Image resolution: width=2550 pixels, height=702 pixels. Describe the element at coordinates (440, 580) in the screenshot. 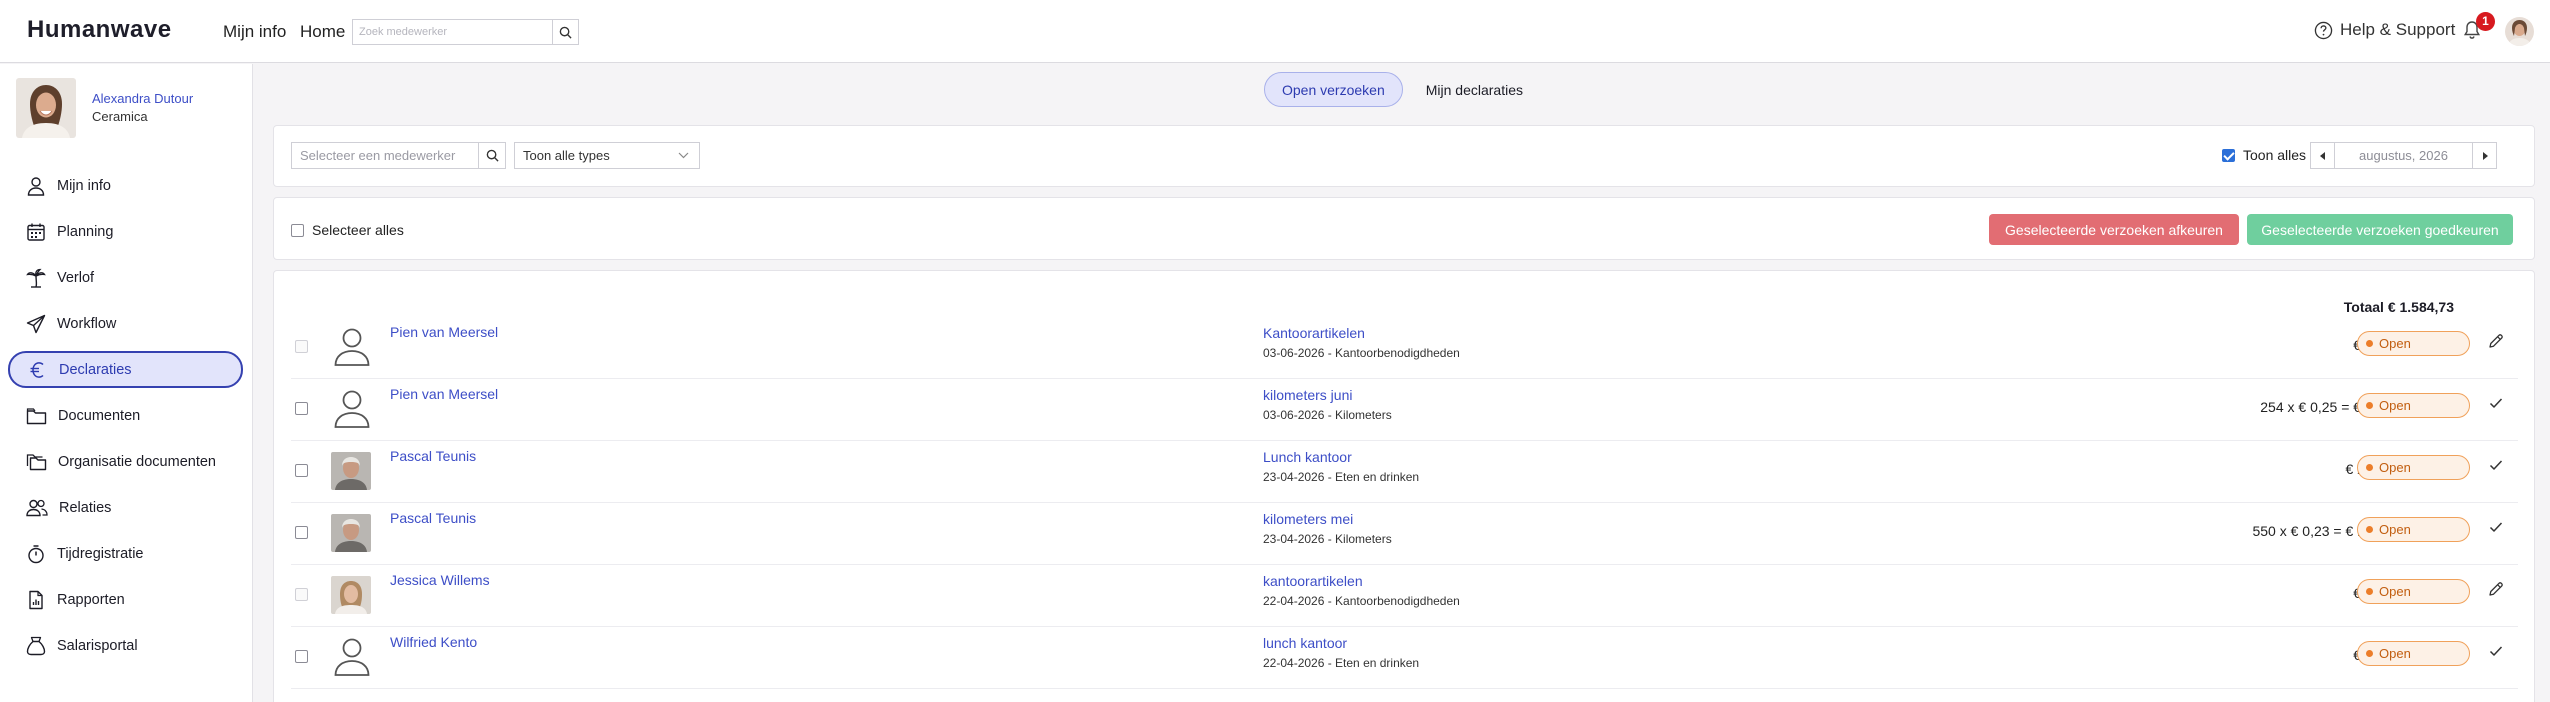

I see `employee-name: Jessica Willems` at that location.